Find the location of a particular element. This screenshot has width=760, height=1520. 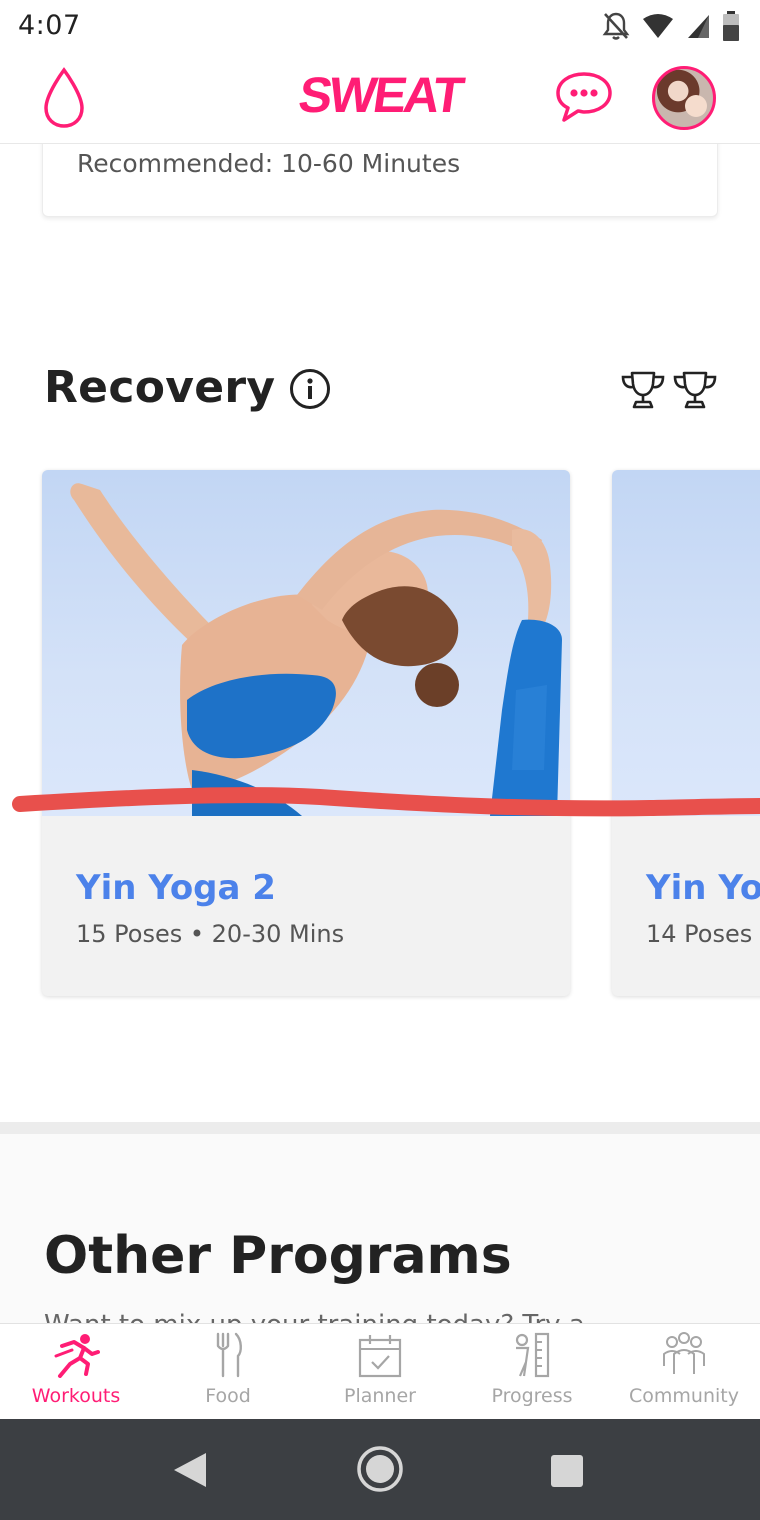

workout-image is located at coordinates (686, 643).